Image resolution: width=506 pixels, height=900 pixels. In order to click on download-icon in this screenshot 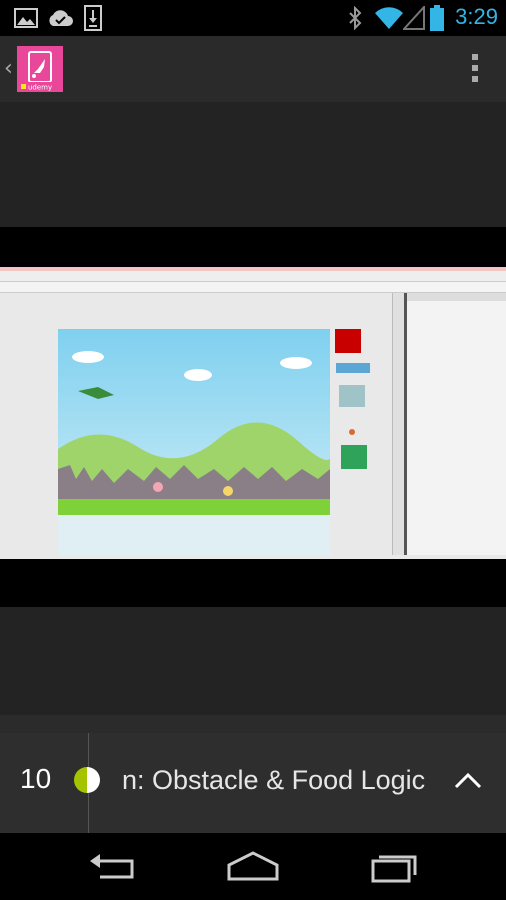, I will do `click(93, 18)`.